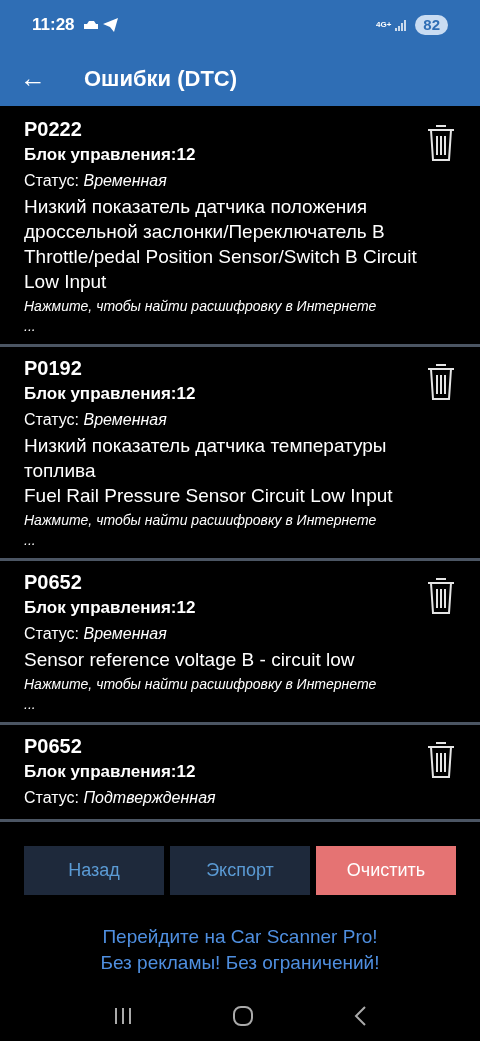  I want to click on error-description: Throttle/pedal Position Sensor/Switch B Circuit Low Input, so click(221, 269).